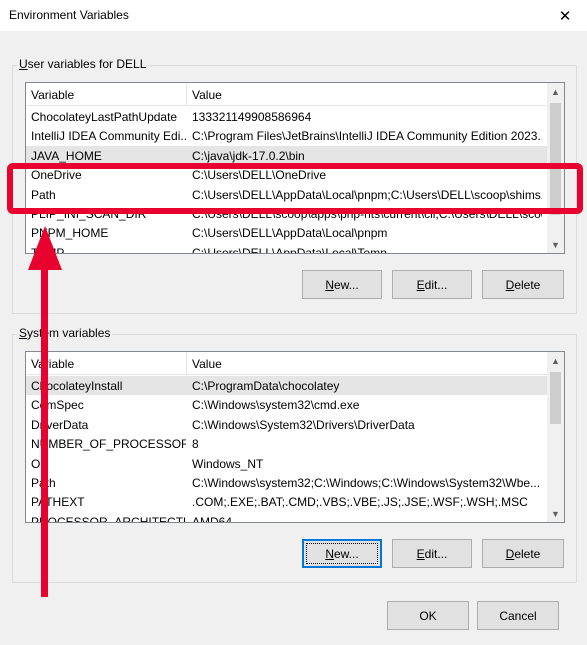 This screenshot has width=587, height=645. What do you see at coordinates (58, 502) in the screenshot?
I see `variable-name: PATHEXT` at bounding box center [58, 502].